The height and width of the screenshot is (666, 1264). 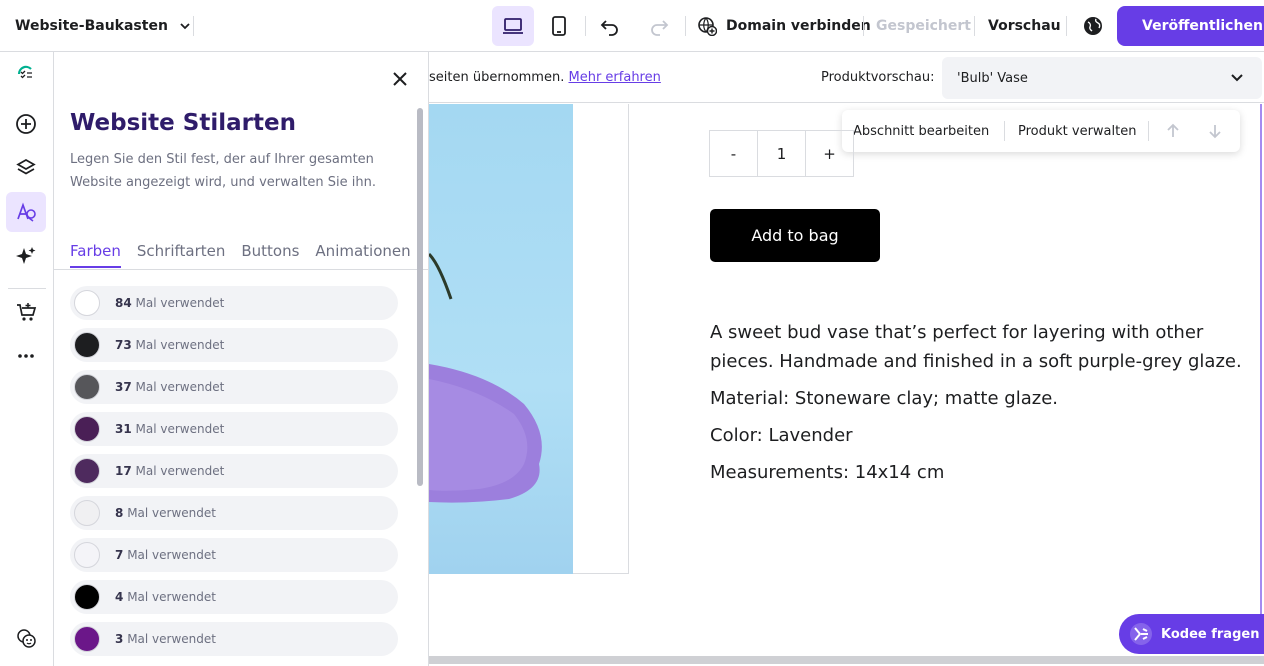 I want to click on undo-button, so click(x=610, y=26).